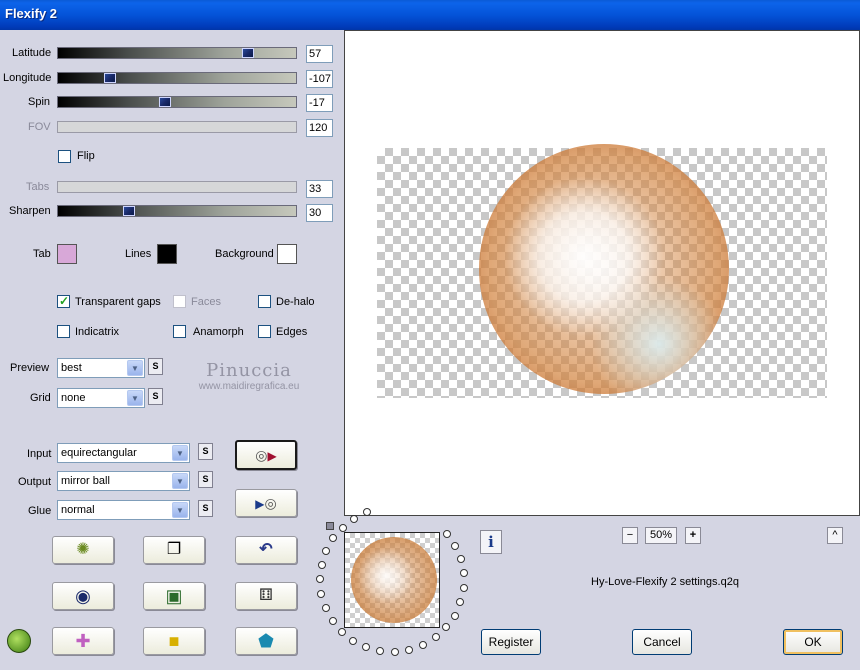  What do you see at coordinates (123, 510) in the screenshot?
I see `glue-select: normal ▼` at bounding box center [123, 510].